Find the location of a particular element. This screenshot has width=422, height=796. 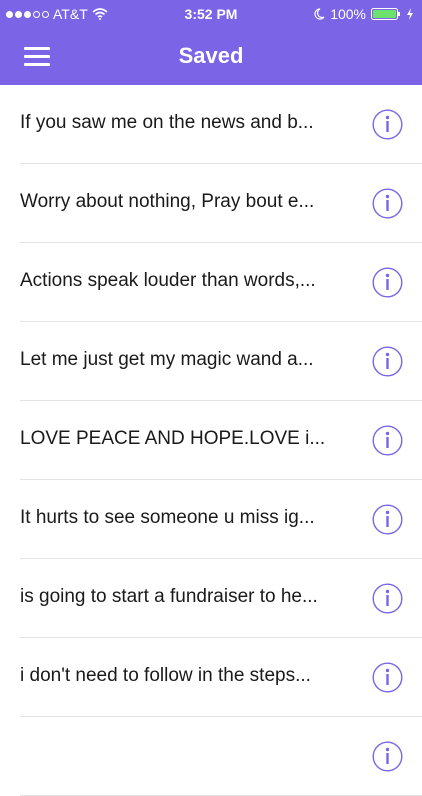

status-bar: AT&T 3:52 PM 100% is located at coordinates (211, 15).